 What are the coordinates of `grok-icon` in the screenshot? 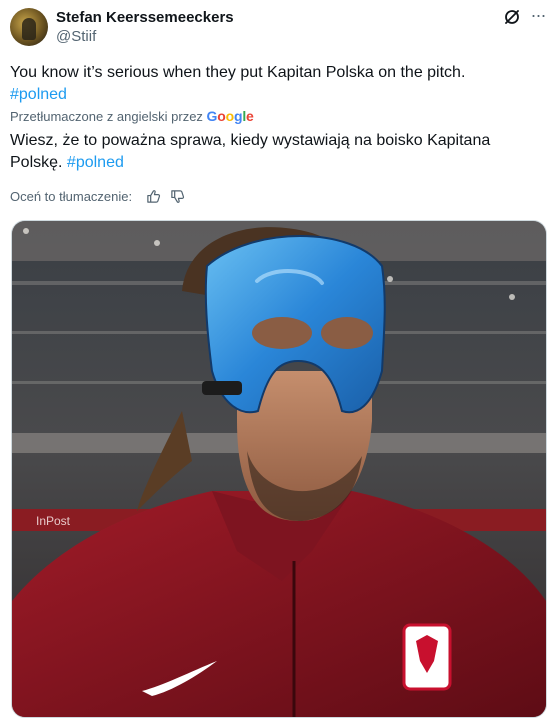 It's located at (512, 17).